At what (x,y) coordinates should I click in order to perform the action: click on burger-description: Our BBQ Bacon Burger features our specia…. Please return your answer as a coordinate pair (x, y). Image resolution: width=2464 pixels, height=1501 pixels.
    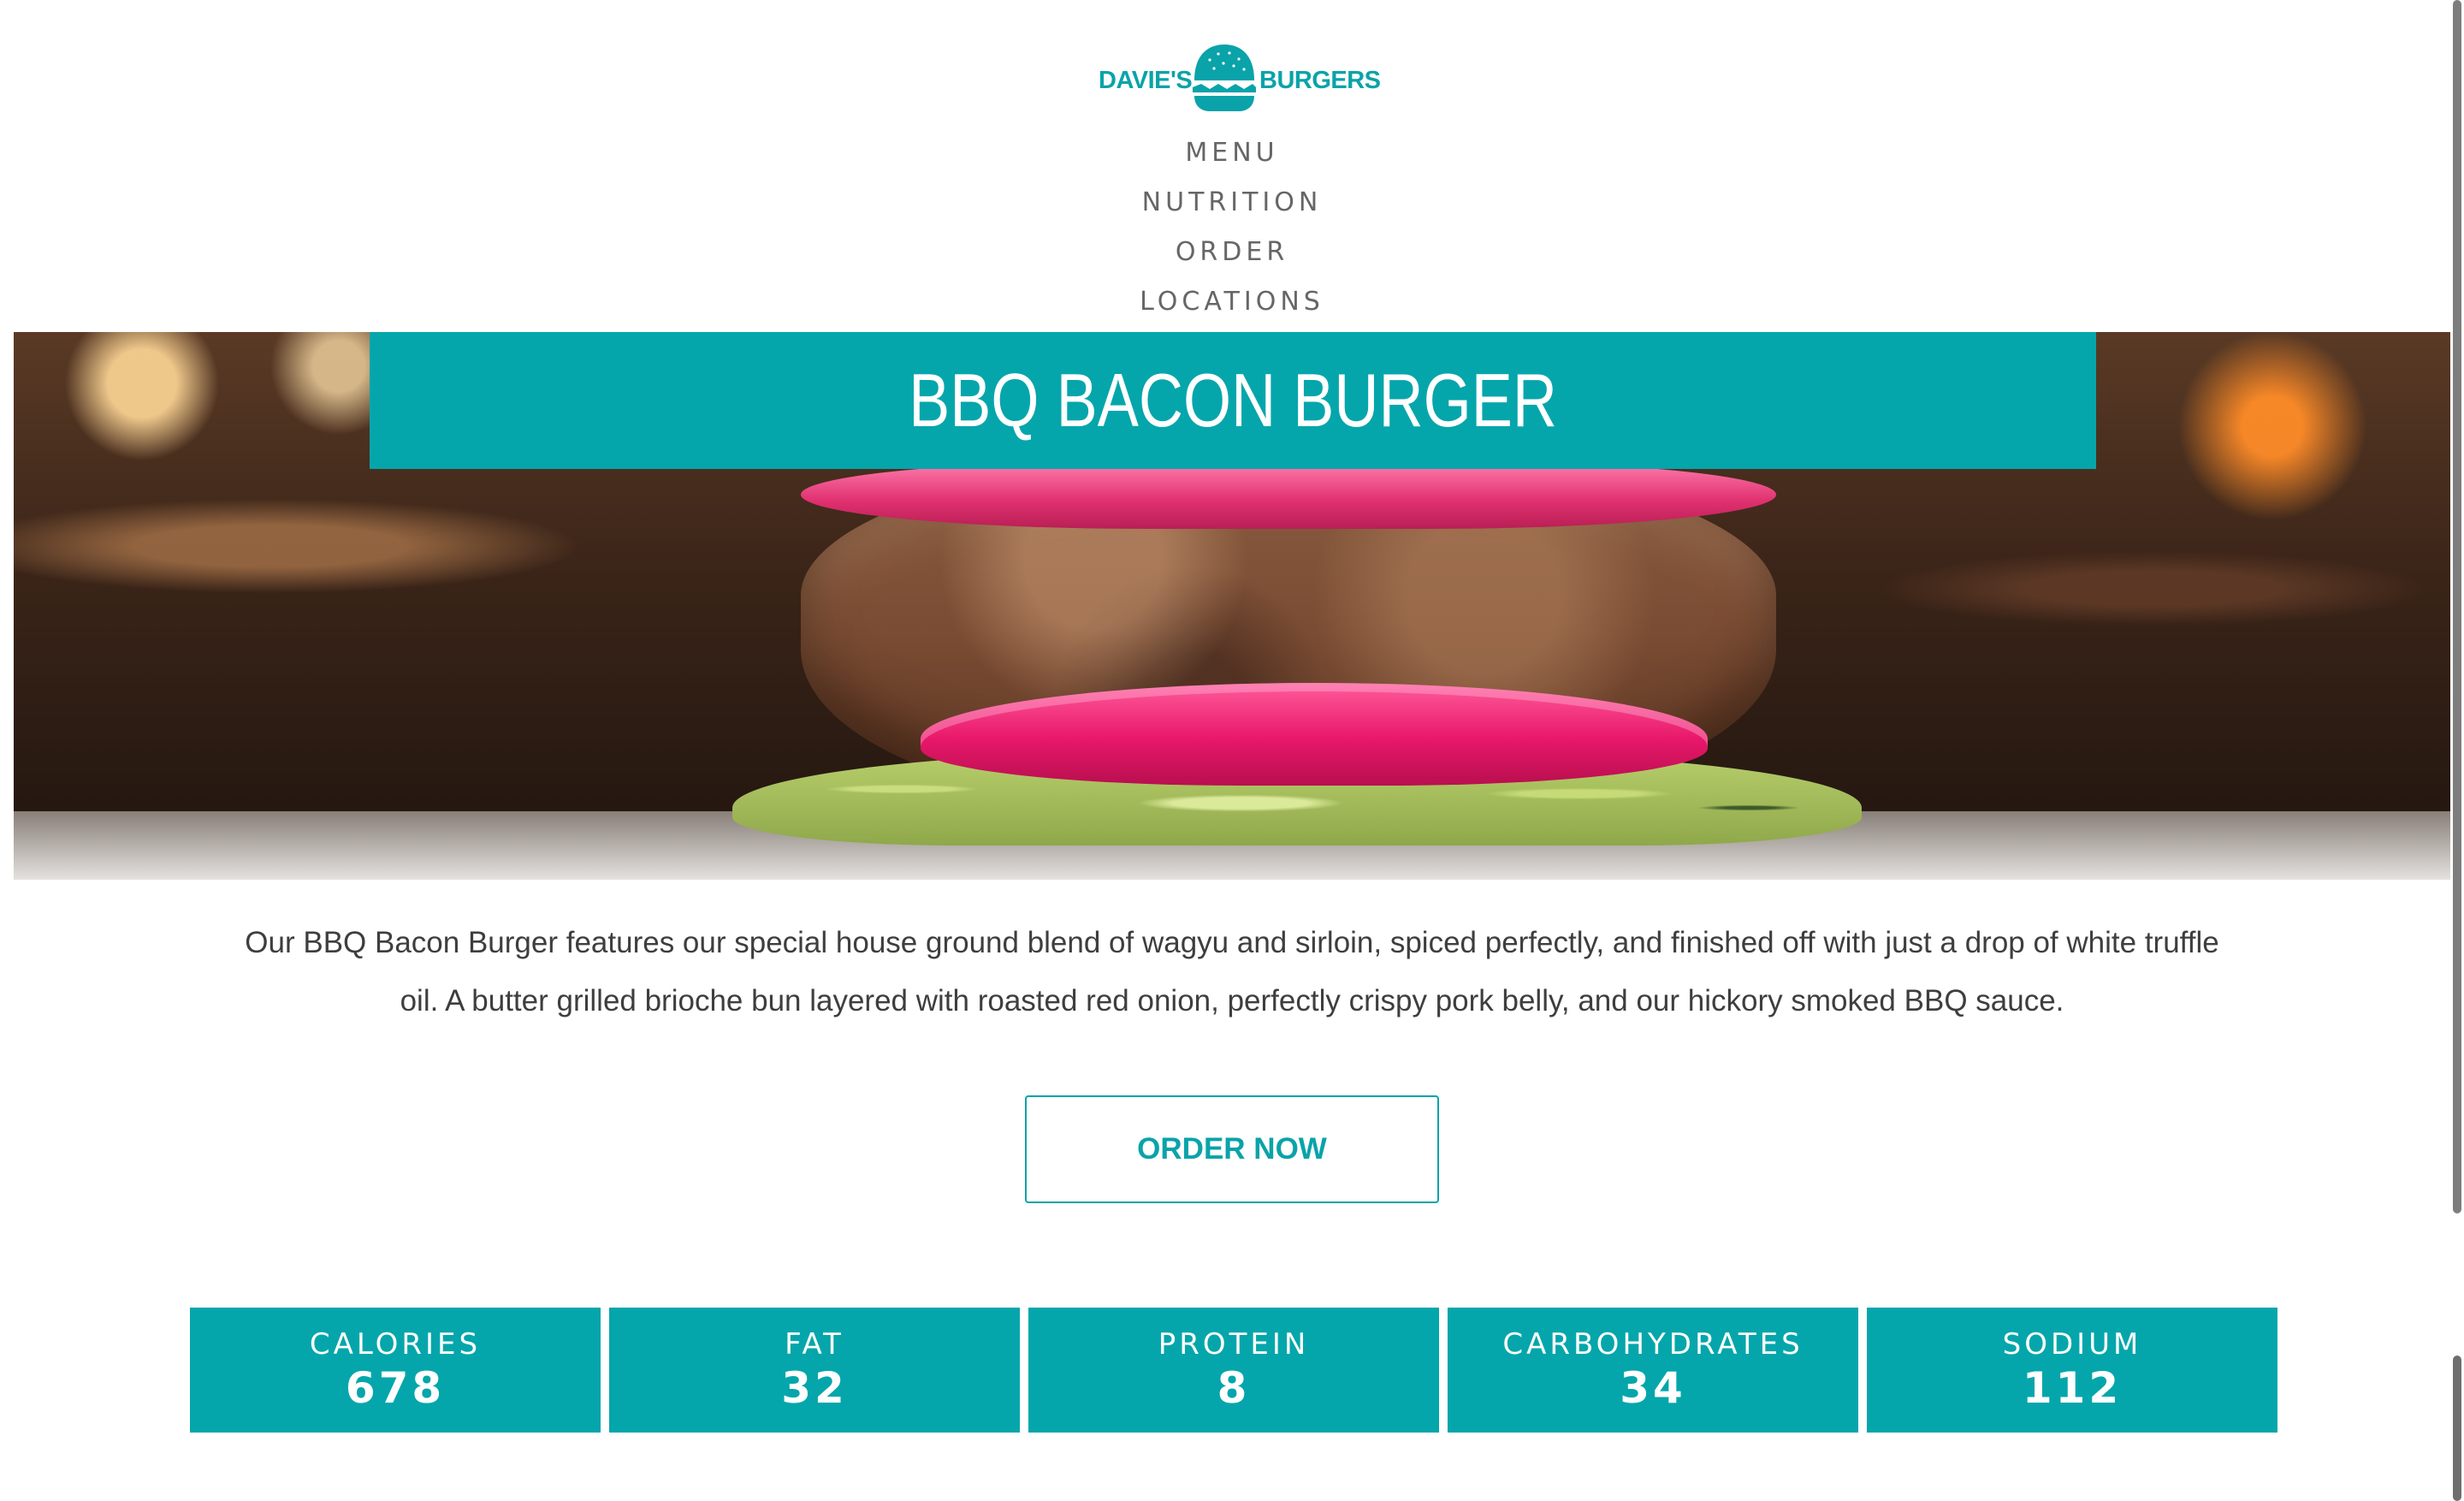
    Looking at the image, I should click on (1232, 972).